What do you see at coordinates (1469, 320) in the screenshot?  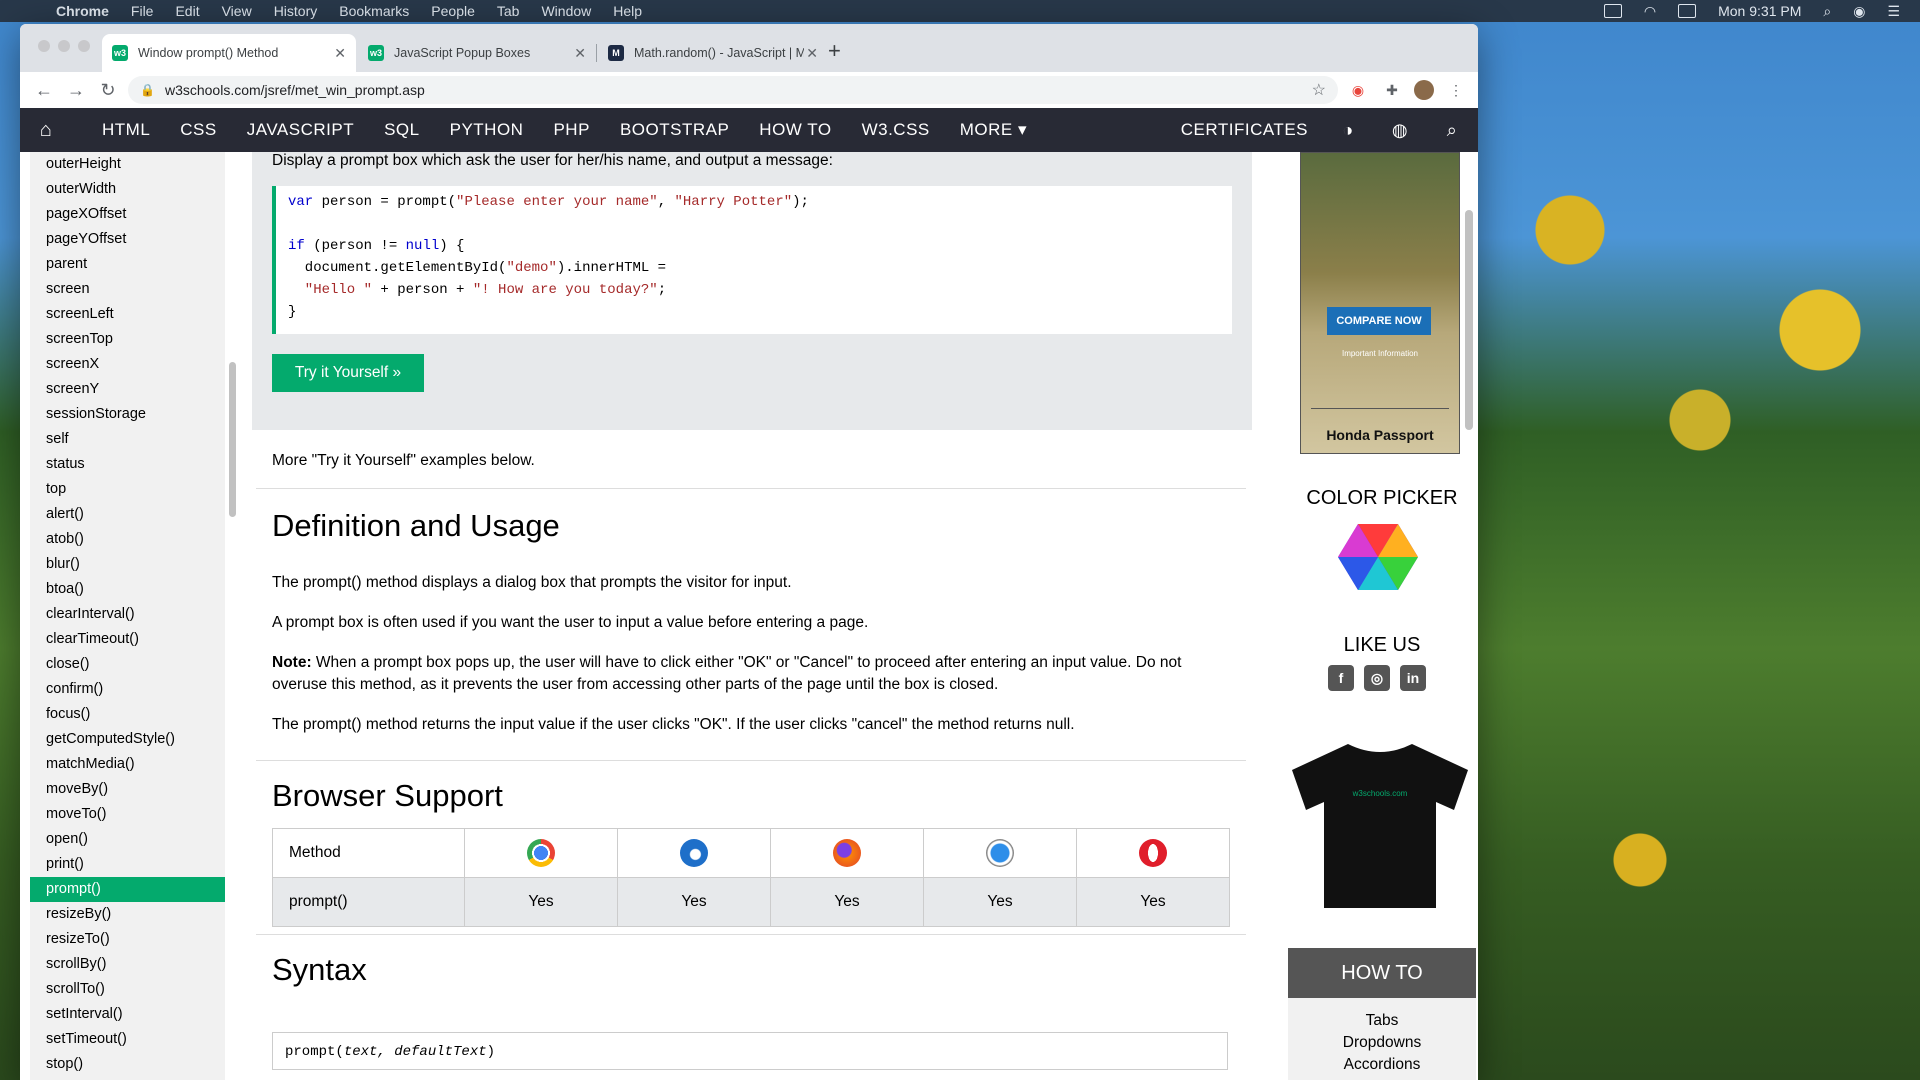 I see `page-scrollbar` at bounding box center [1469, 320].